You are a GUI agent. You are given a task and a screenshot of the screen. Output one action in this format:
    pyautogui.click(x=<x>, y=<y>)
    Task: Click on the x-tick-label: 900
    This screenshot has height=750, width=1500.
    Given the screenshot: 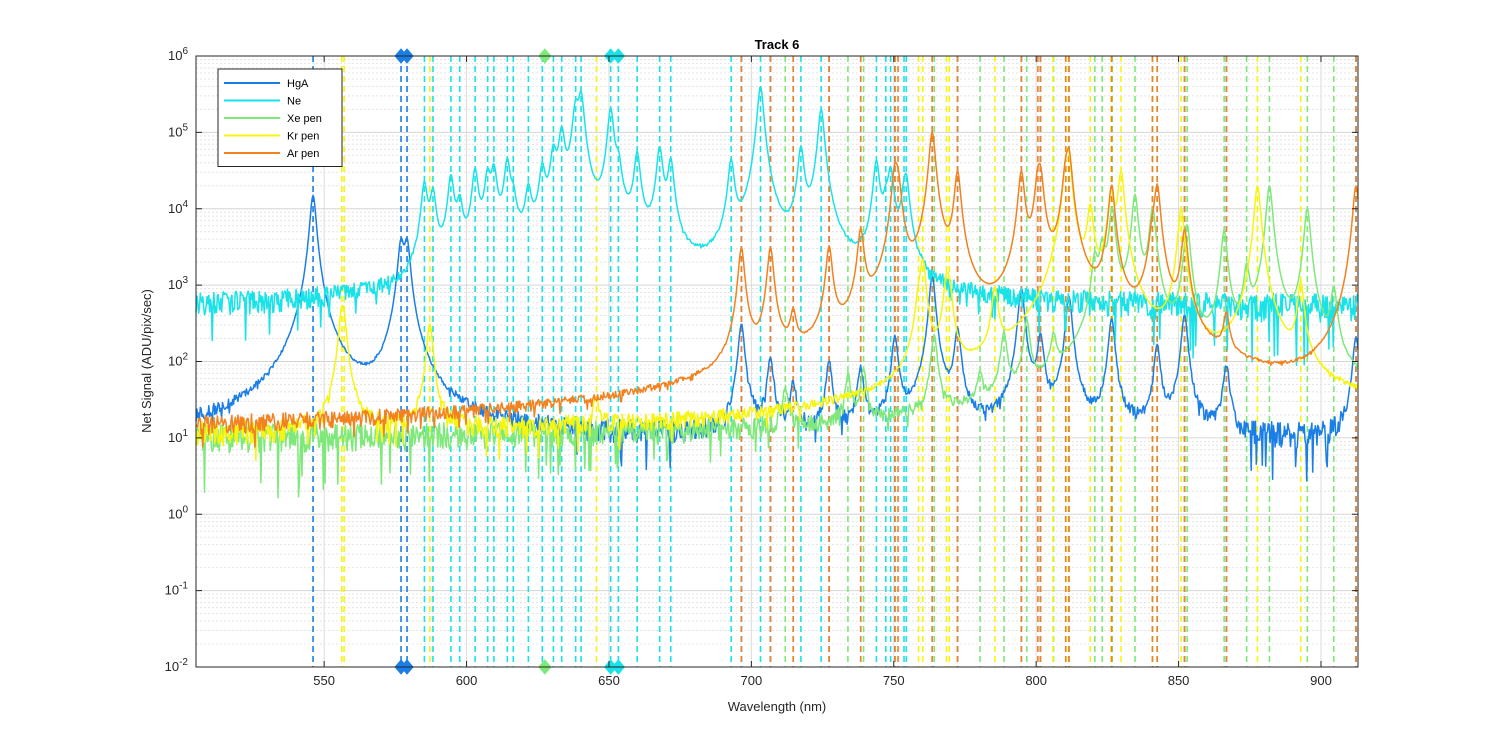 What is the action you would take?
    pyautogui.click(x=1321, y=680)
    